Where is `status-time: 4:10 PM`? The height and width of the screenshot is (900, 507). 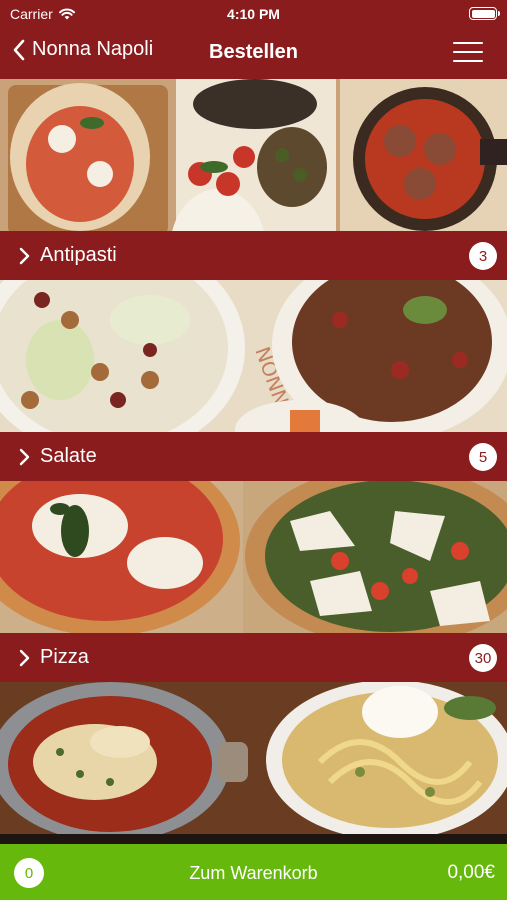 status-time: 4:10 PM is located at coordinates (253, 14).